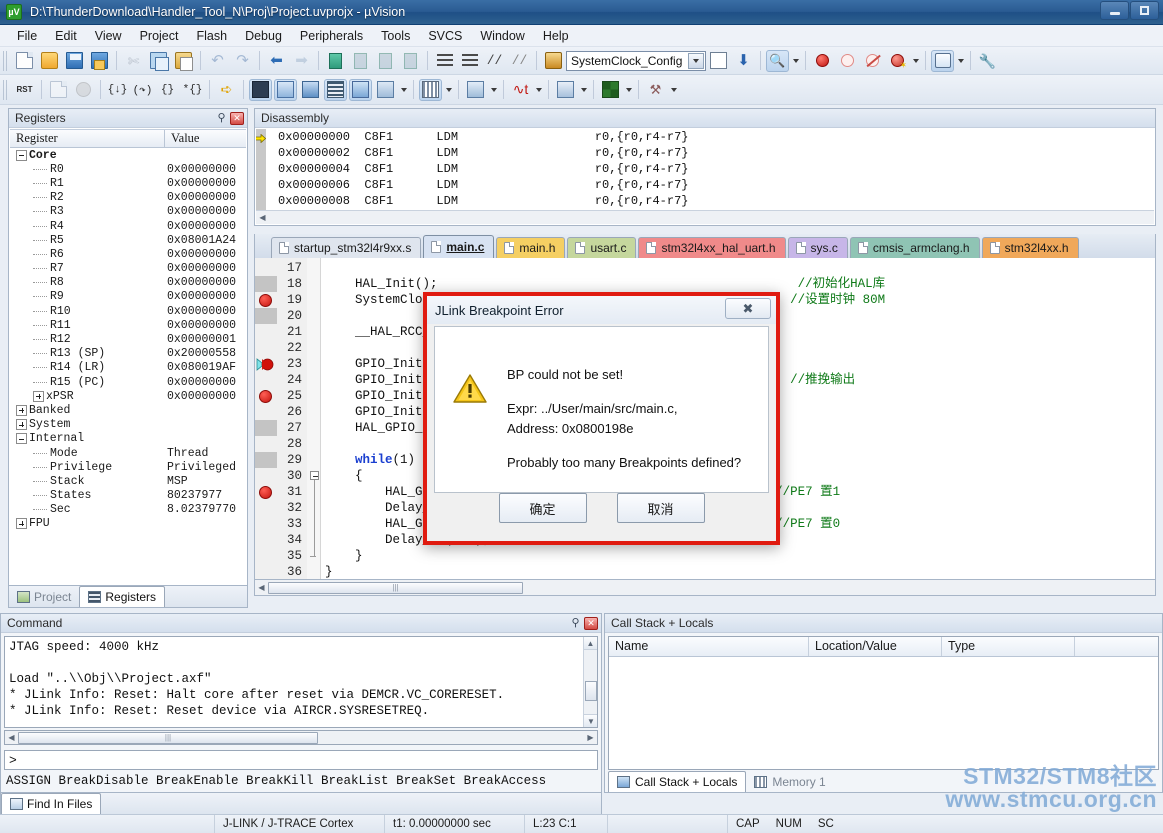 This screenshot has height=833, width=1163. What do you see at coordinates (159, 36) in the screenshot?
I see `menu-project: Project` at bounding box center [159, 36].